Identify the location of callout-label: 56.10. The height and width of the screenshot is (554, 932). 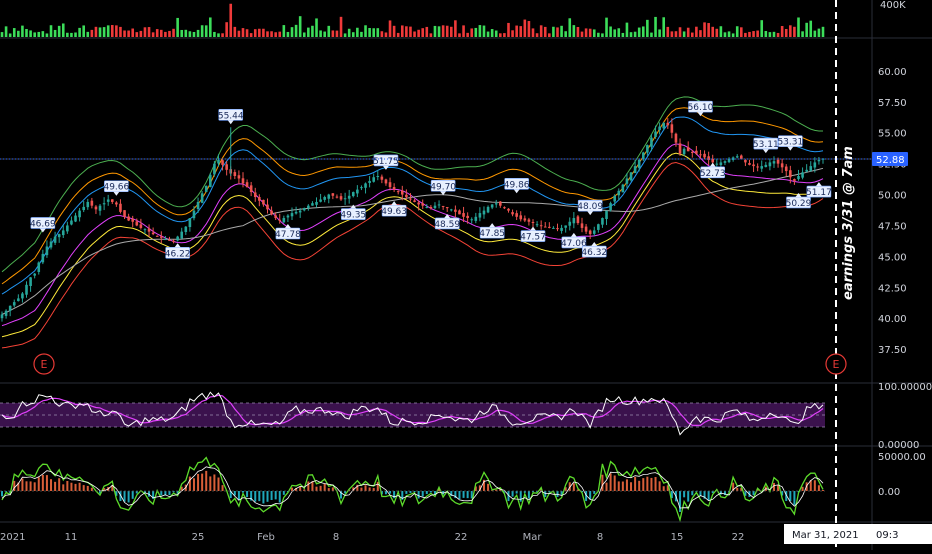
(701, 108).